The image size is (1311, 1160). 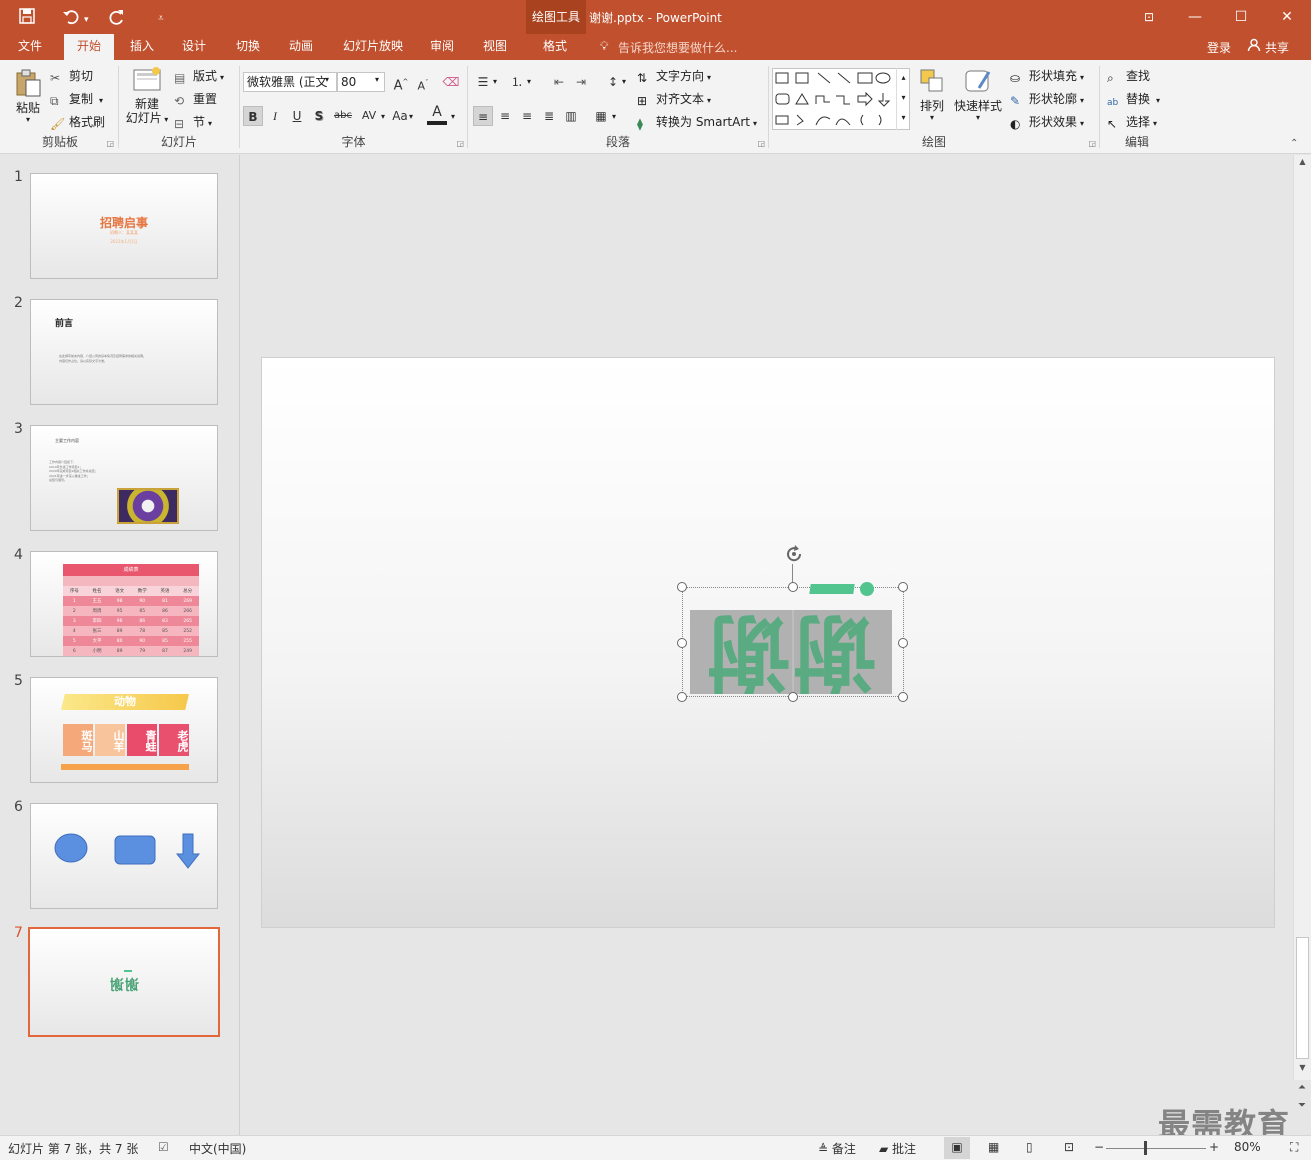 I want to click on change-case-button: Aa, so click(x=400, y=116).